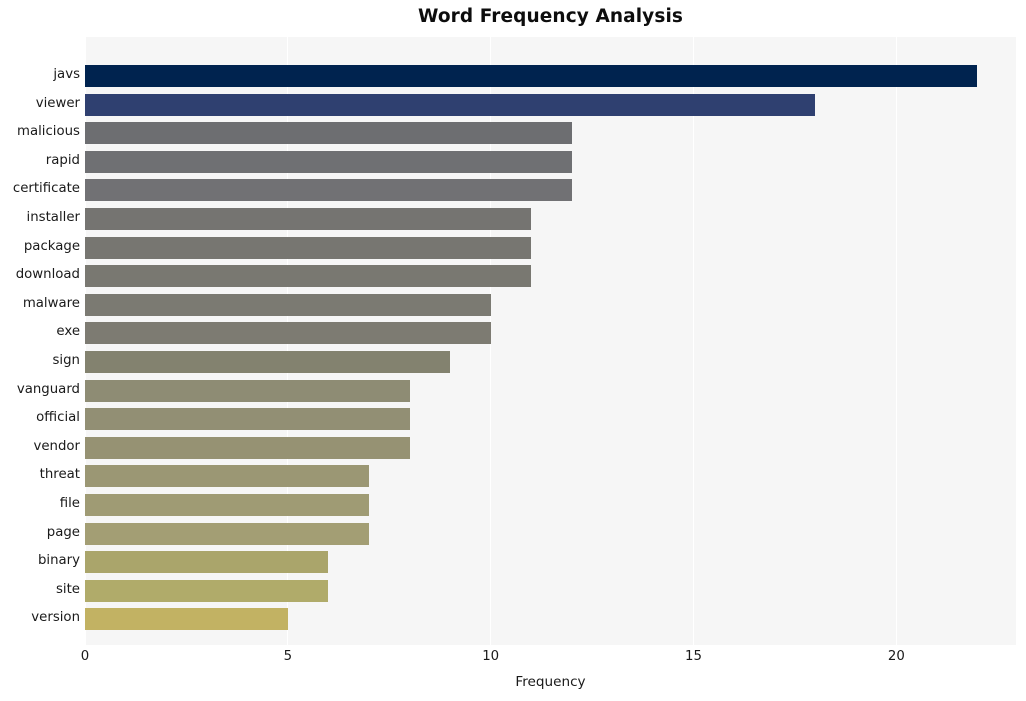  What do you see at coordinates (288, 656) in the screenshot?
I see `x-tick-label-5: 5` at bounding box center [288, 656].